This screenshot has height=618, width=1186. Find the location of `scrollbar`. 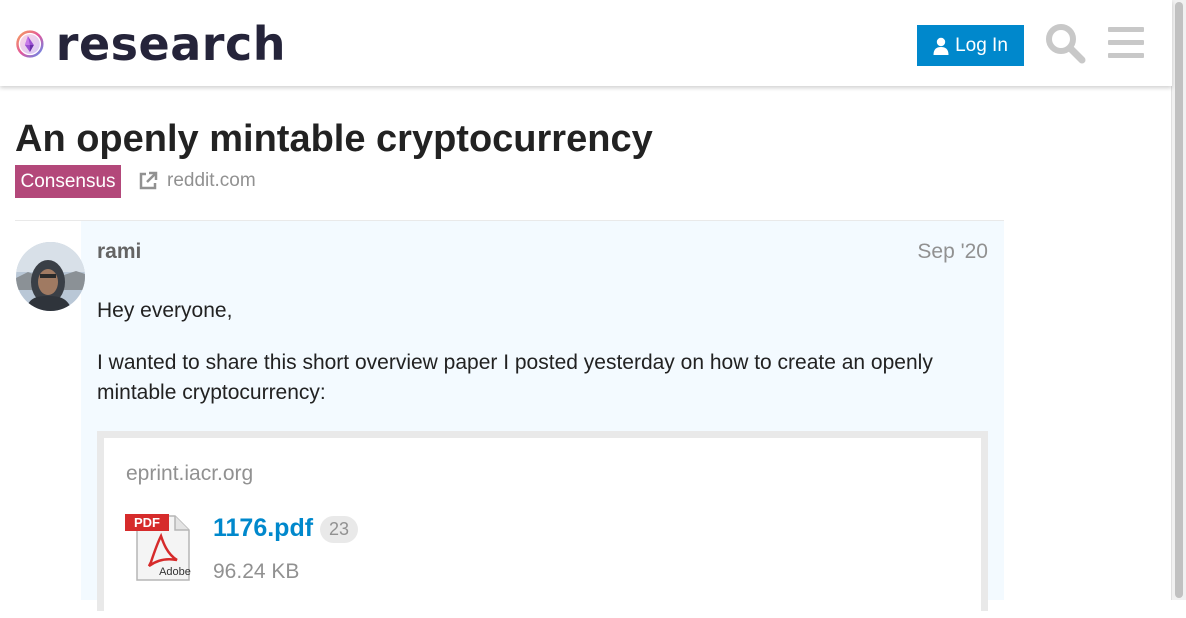

scrollbar is located at coordinates (1178, 300).